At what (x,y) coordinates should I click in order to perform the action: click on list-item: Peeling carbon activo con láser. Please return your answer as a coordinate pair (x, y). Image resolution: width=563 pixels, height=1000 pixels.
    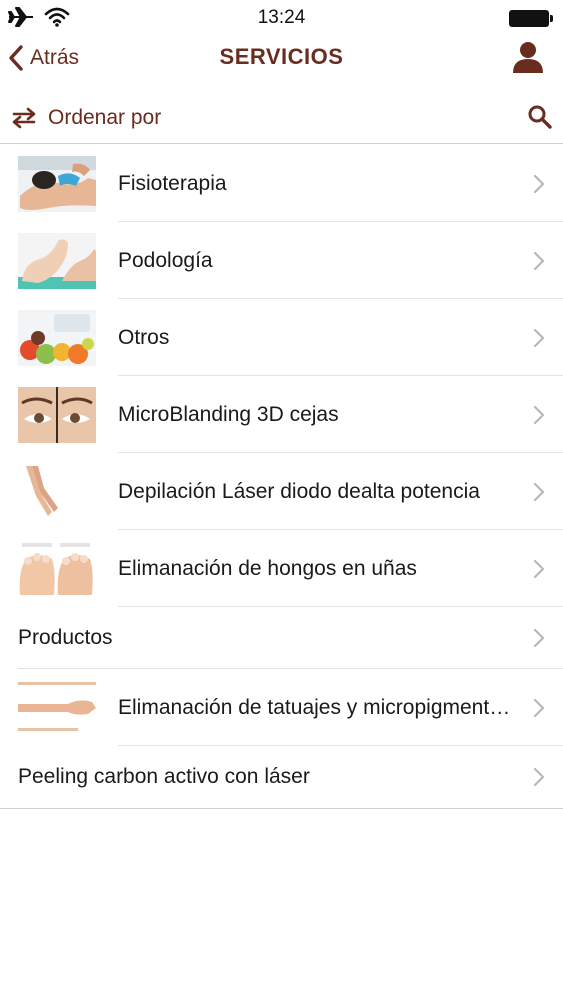
    Looking at the image, I should click on (281, 777).